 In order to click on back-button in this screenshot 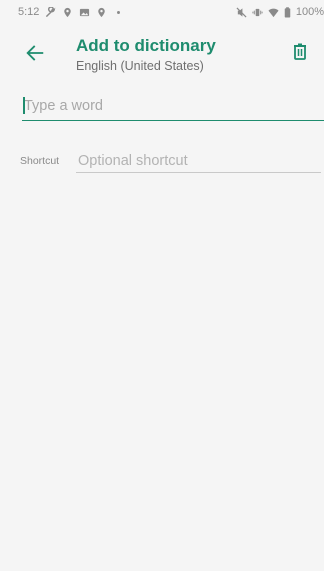, I will do `click(35, 53)`.